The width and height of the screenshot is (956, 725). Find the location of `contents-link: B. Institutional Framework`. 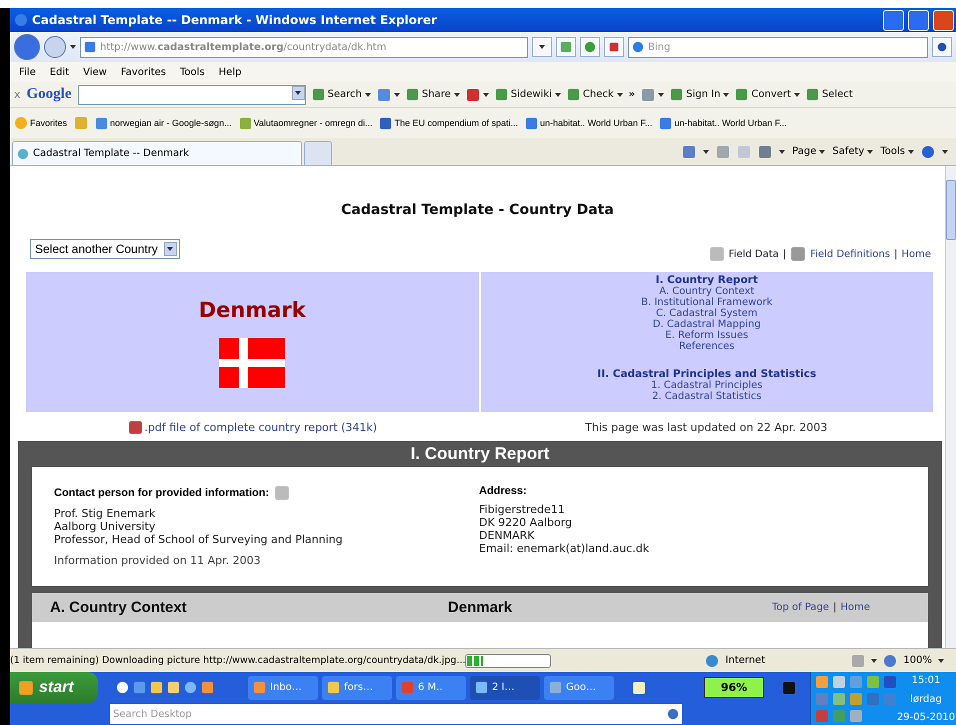

contents-link: B. Institutional Framework is located at coordinates (706, 302).